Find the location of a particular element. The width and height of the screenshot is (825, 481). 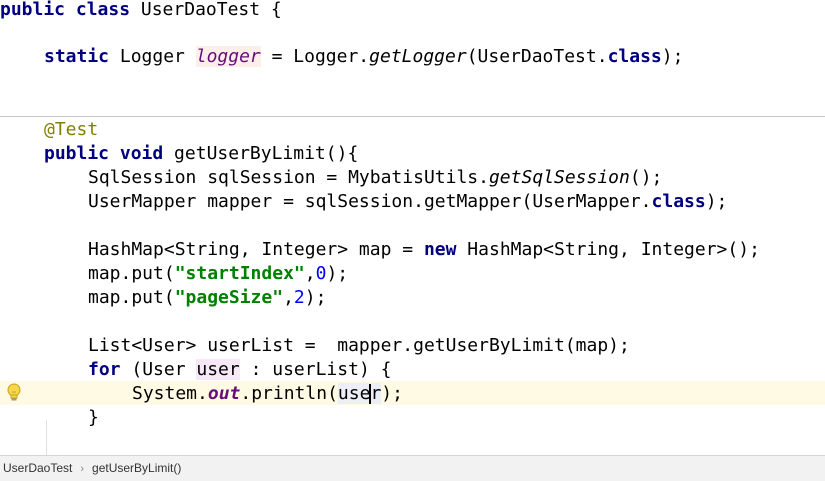

code-text: HashMap<String, Integer> map = is located at coordinates (256, 249).